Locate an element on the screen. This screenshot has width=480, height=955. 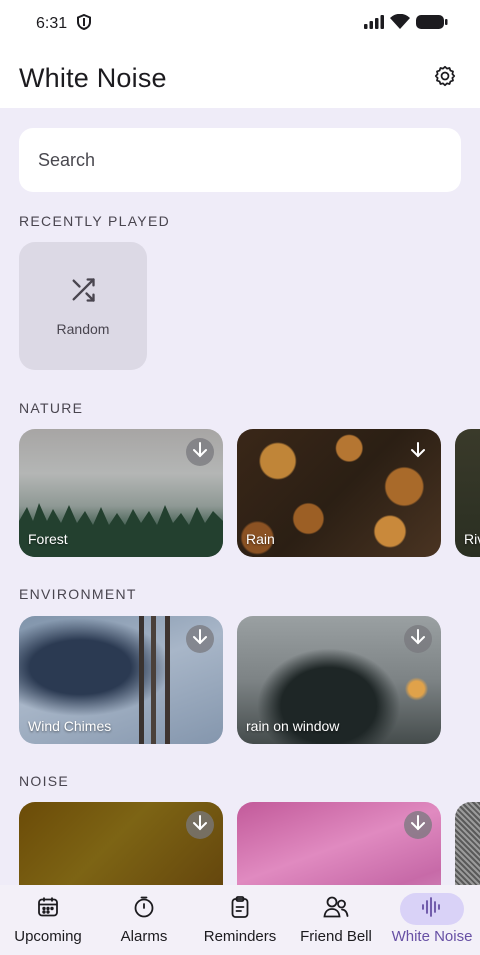
noise-row is located at coordinates (240, 843).